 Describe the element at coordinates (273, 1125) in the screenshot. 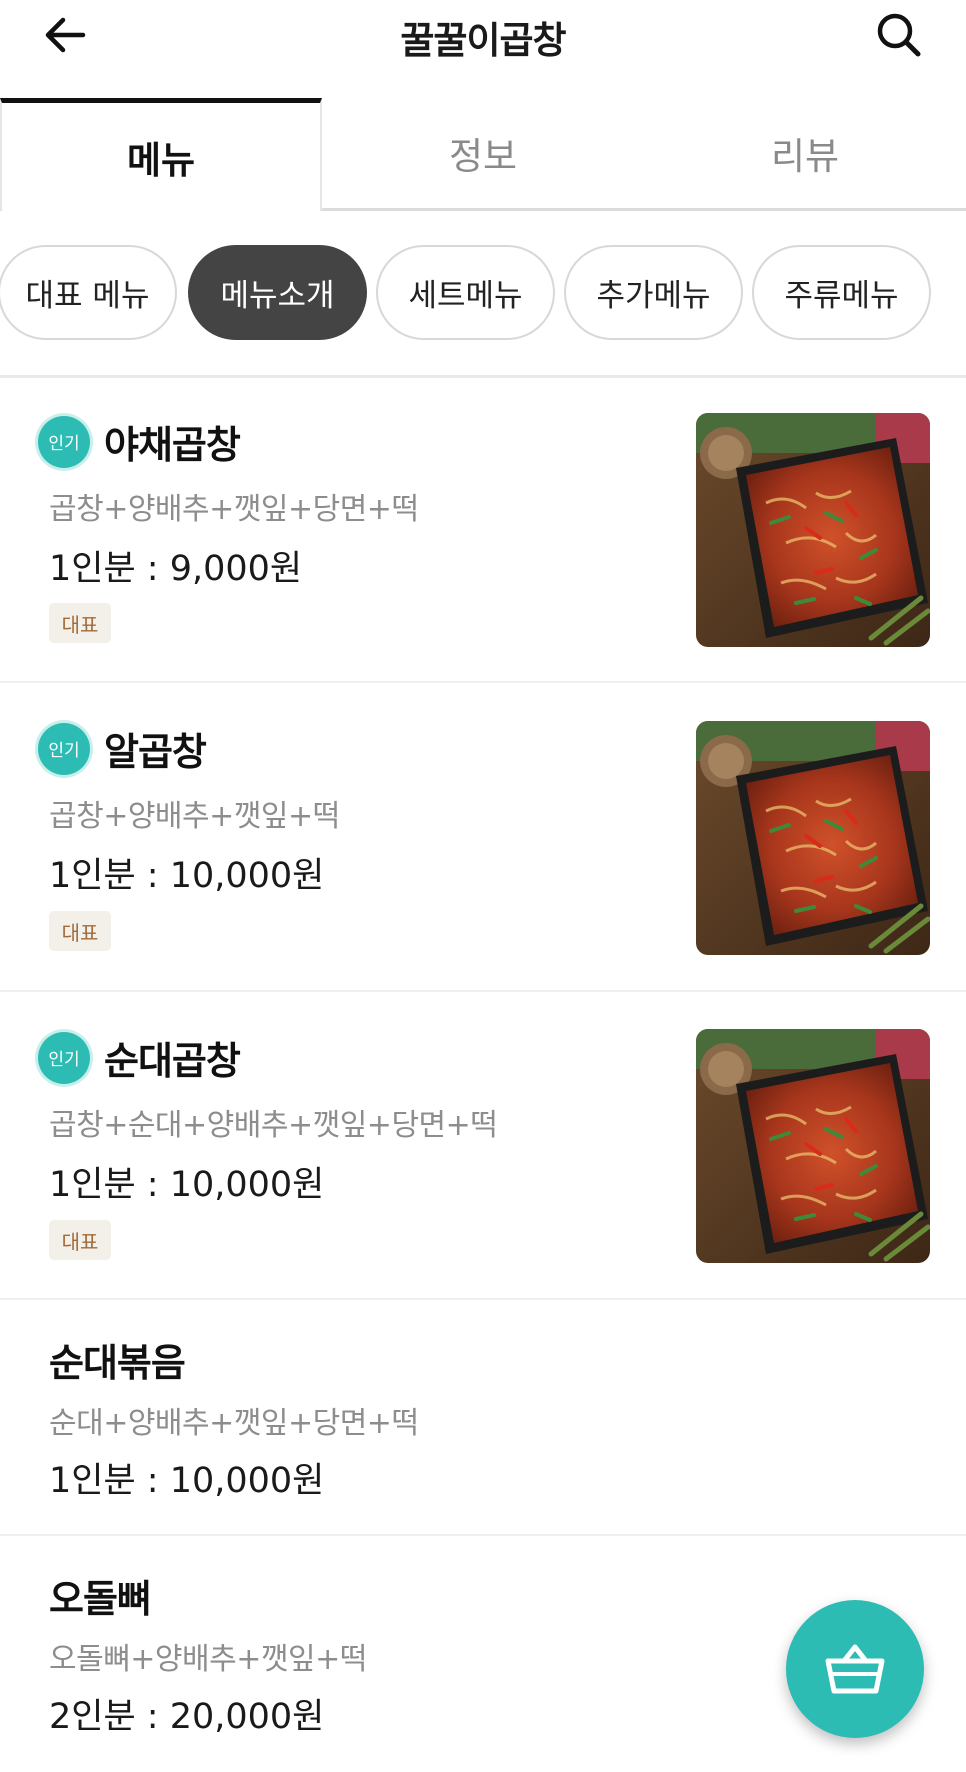

I see `menu-item-description: 곱창+순대+양배추+깻잎+당면+떡` at that location.